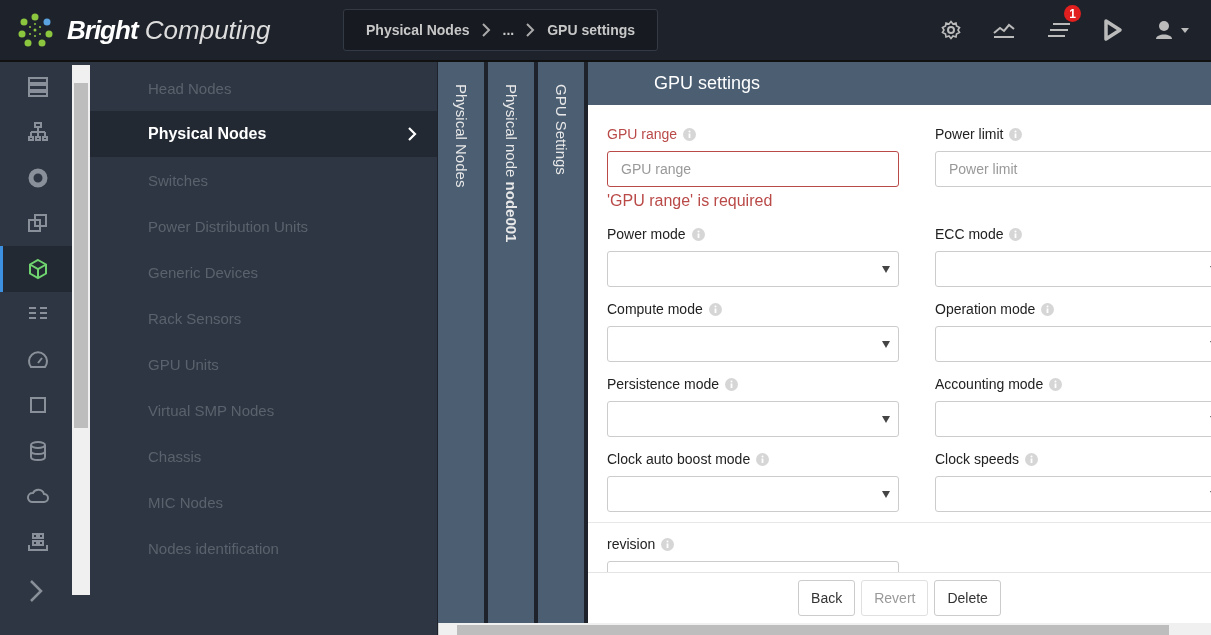 The image size is (1211, 635). I want to click on form-title: GPU settings, so click(707, 83).